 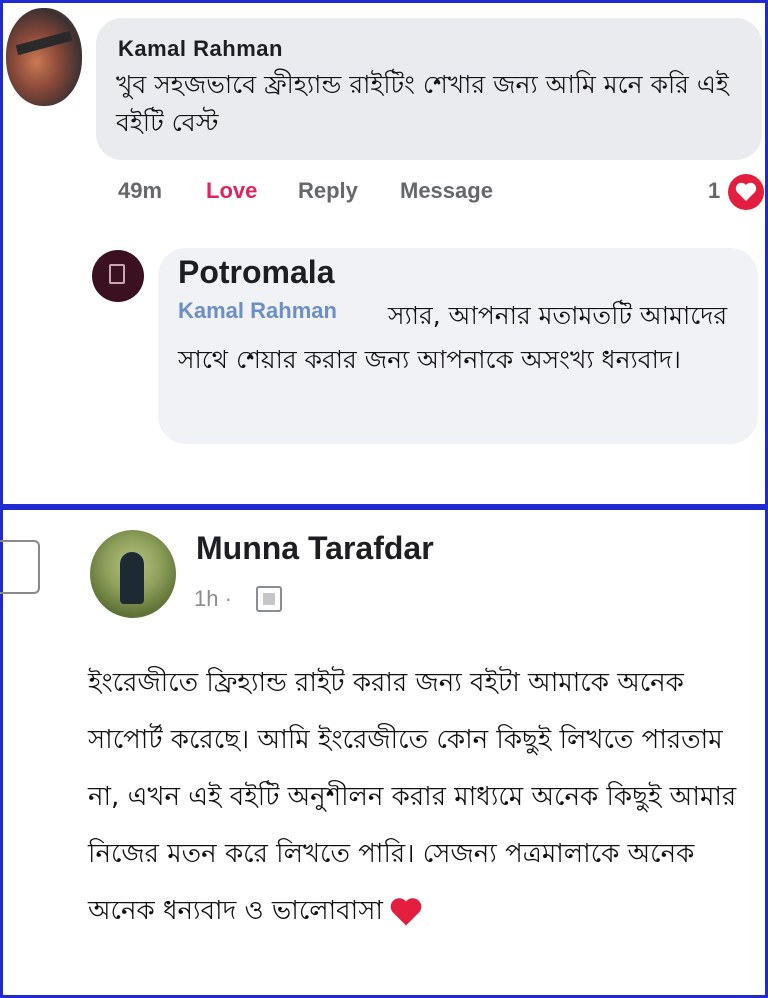 What do you see at coordinates (140, 191) in the screenshot?
I see `comment-time: 49m` at bounding box center [140, 191].